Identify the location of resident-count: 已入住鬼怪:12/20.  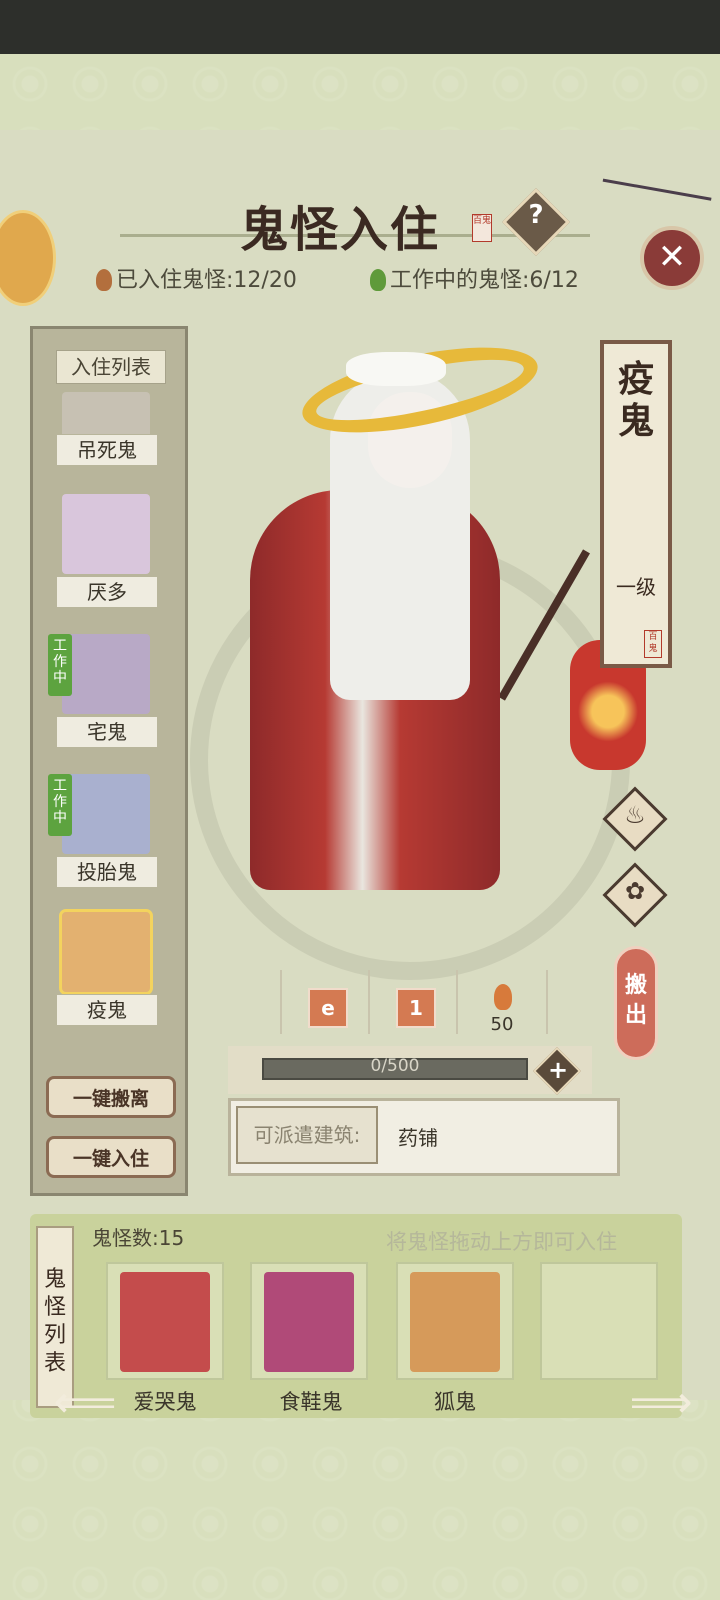
(196, 278).